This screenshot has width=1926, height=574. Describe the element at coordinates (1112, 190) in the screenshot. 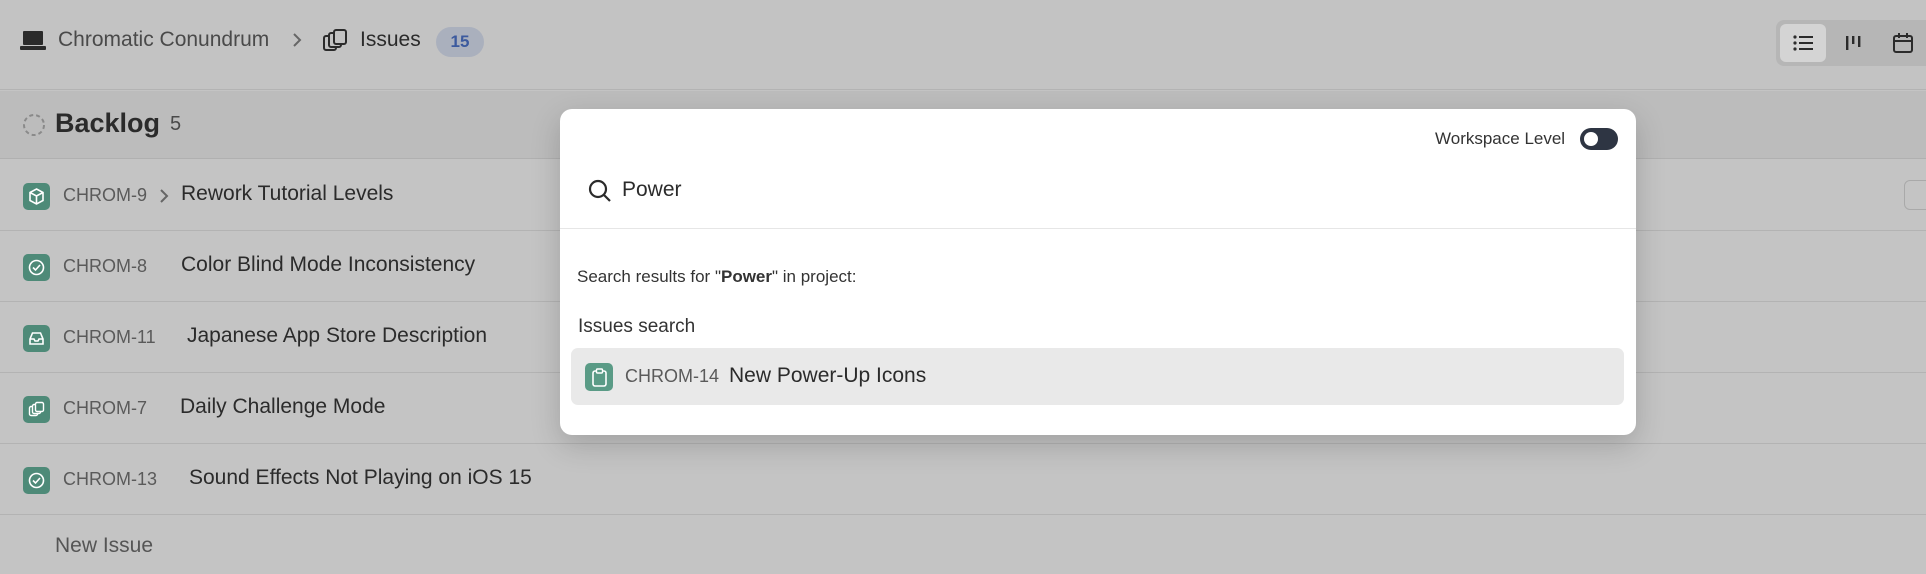

I see `search-input` at that location.